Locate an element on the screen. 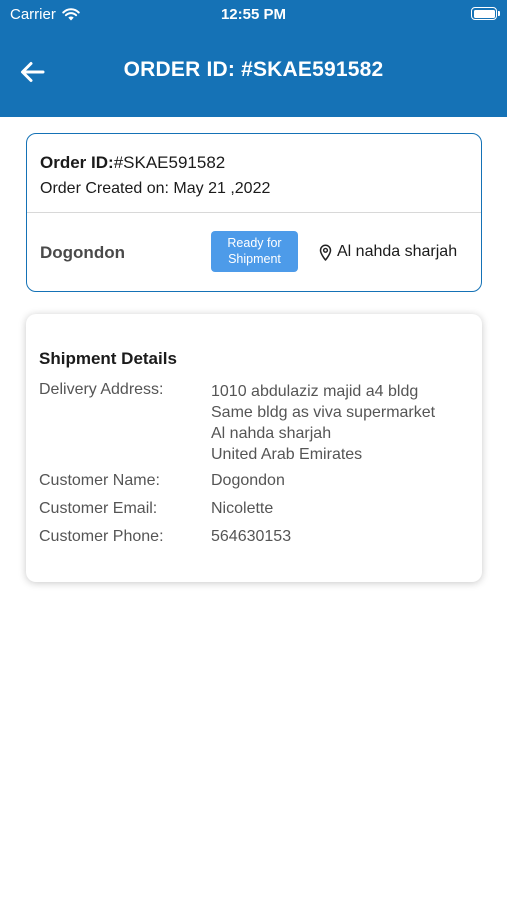  location-text: Al nahda sharjah is located at coordinates (397, 251).